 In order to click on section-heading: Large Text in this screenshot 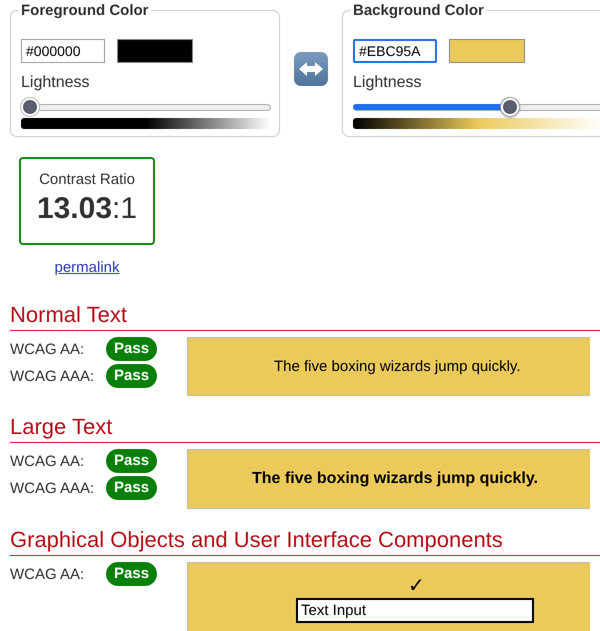, I will do `click(62, 427)`.